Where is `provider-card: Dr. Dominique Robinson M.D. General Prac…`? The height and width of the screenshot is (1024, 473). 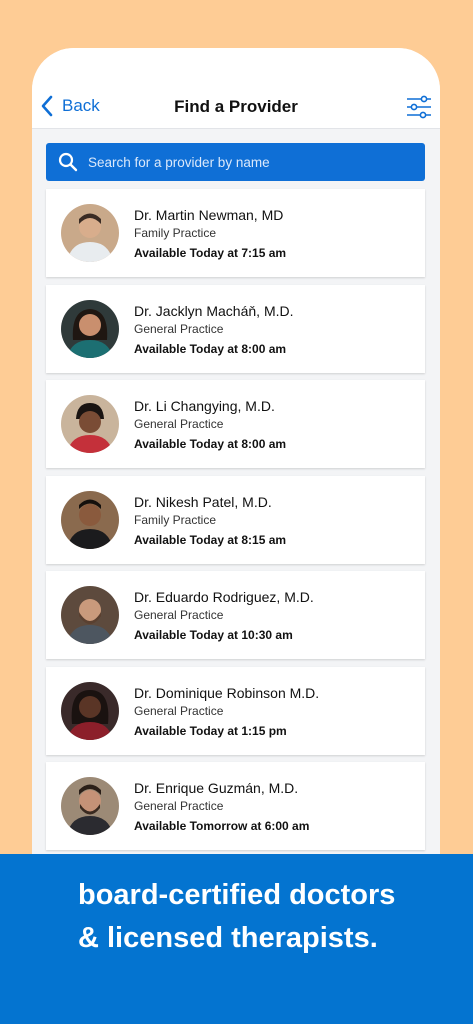 provider-card: Dr. Dominique Robinson M.D. General Prac… is located at coordinates (235, 710).